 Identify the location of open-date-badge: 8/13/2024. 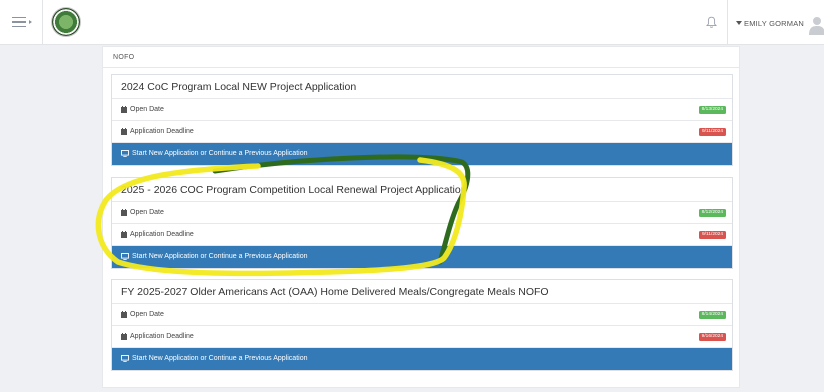
(712, 110).